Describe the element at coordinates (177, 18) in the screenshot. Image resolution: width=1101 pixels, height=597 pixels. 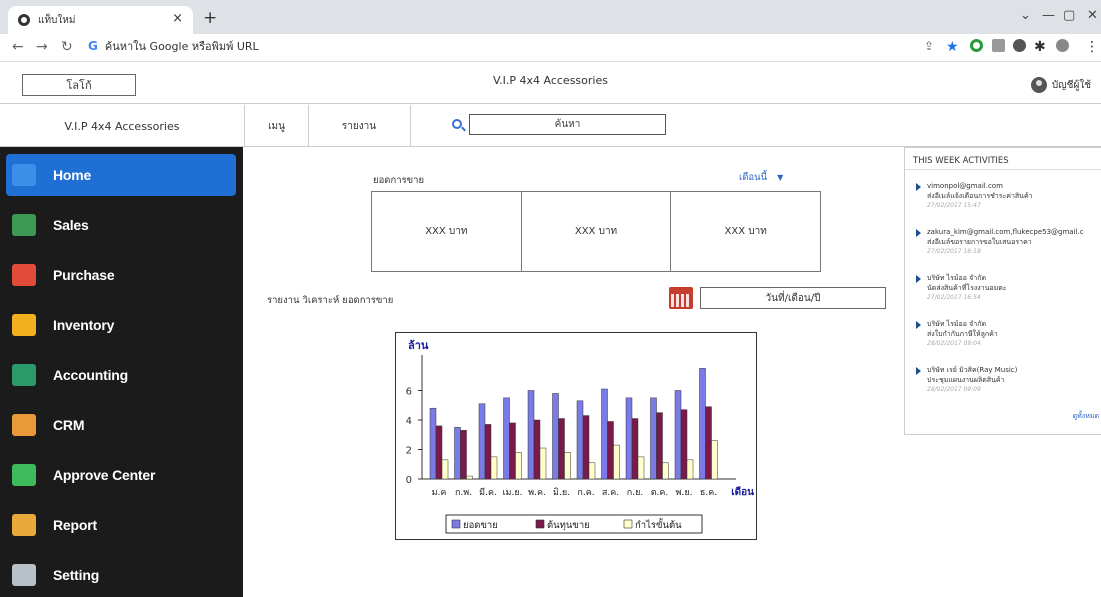
I see `tab-close-icon: ×` at that location.